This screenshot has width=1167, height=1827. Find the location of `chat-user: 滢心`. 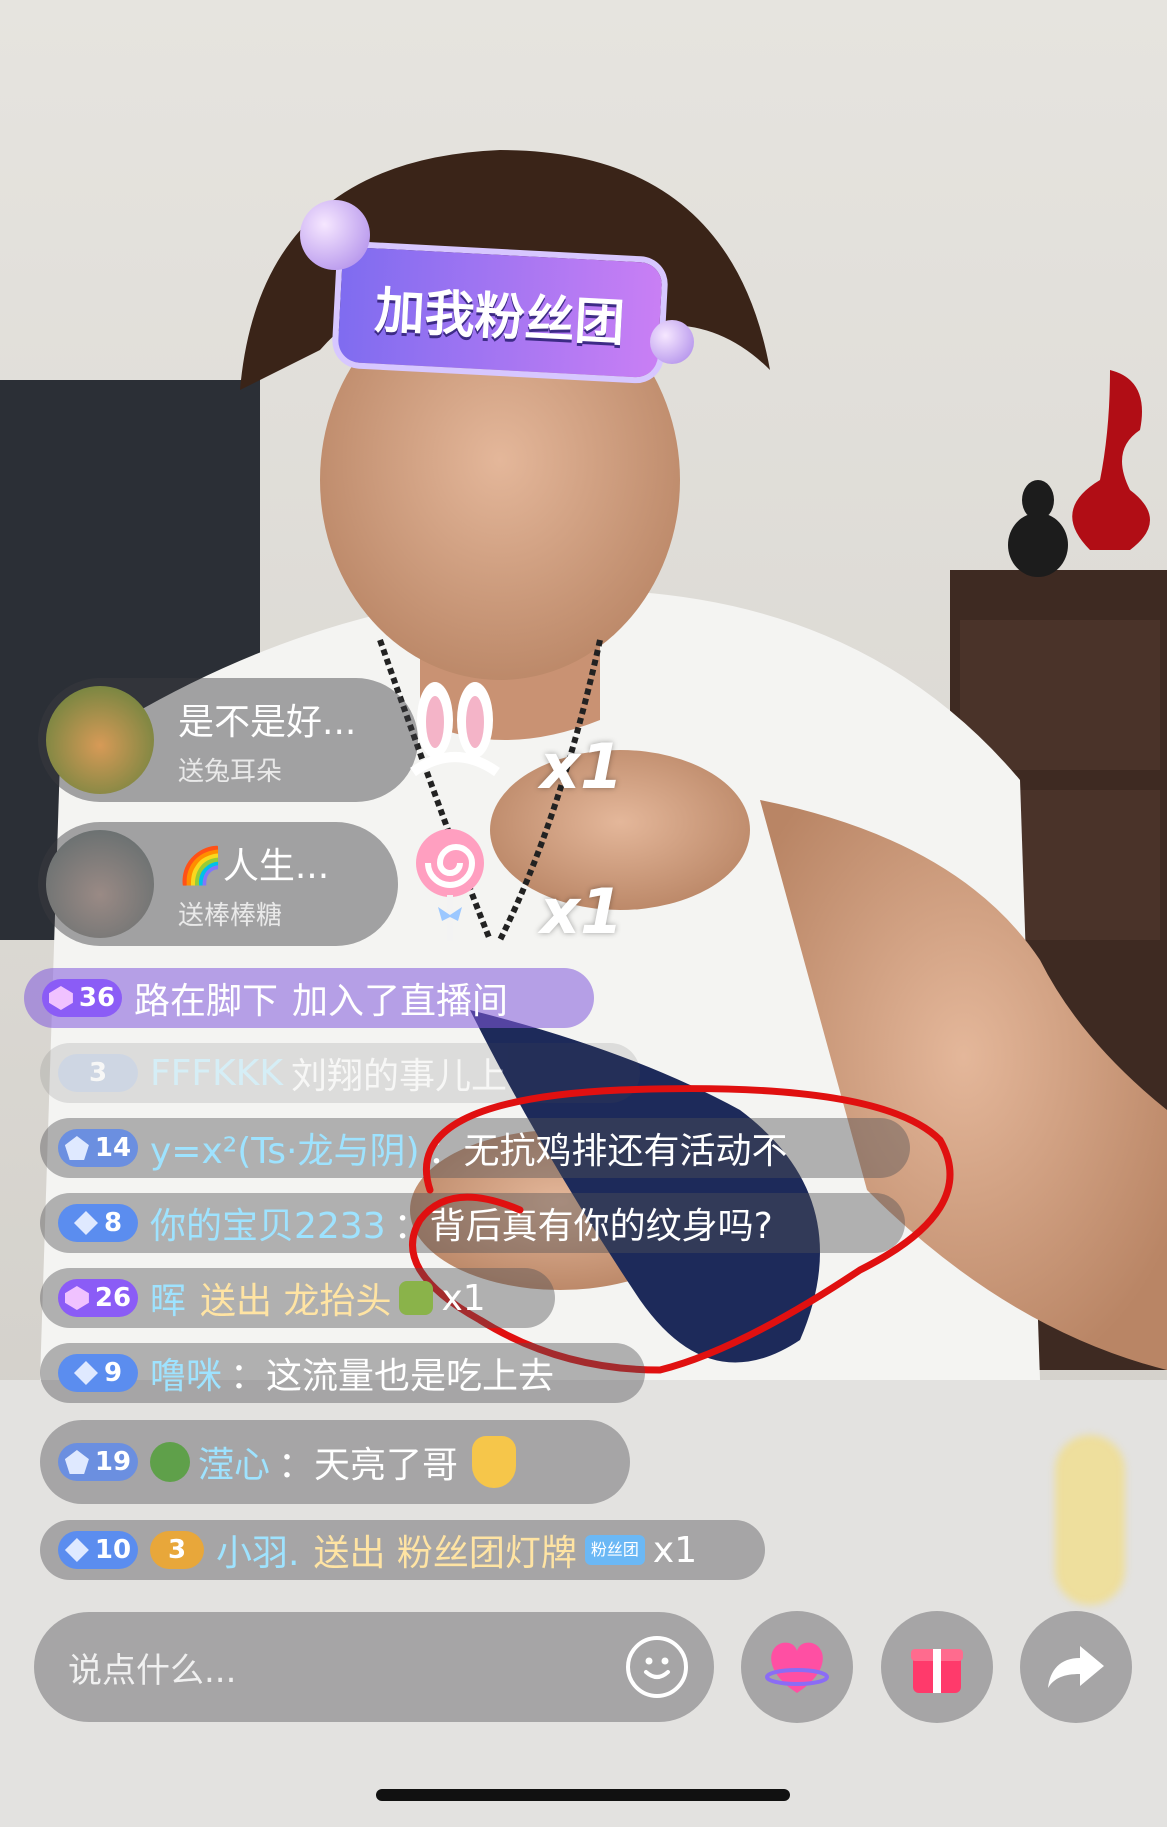

chat-user: 滢心 is located at coordinates (234, 1462).